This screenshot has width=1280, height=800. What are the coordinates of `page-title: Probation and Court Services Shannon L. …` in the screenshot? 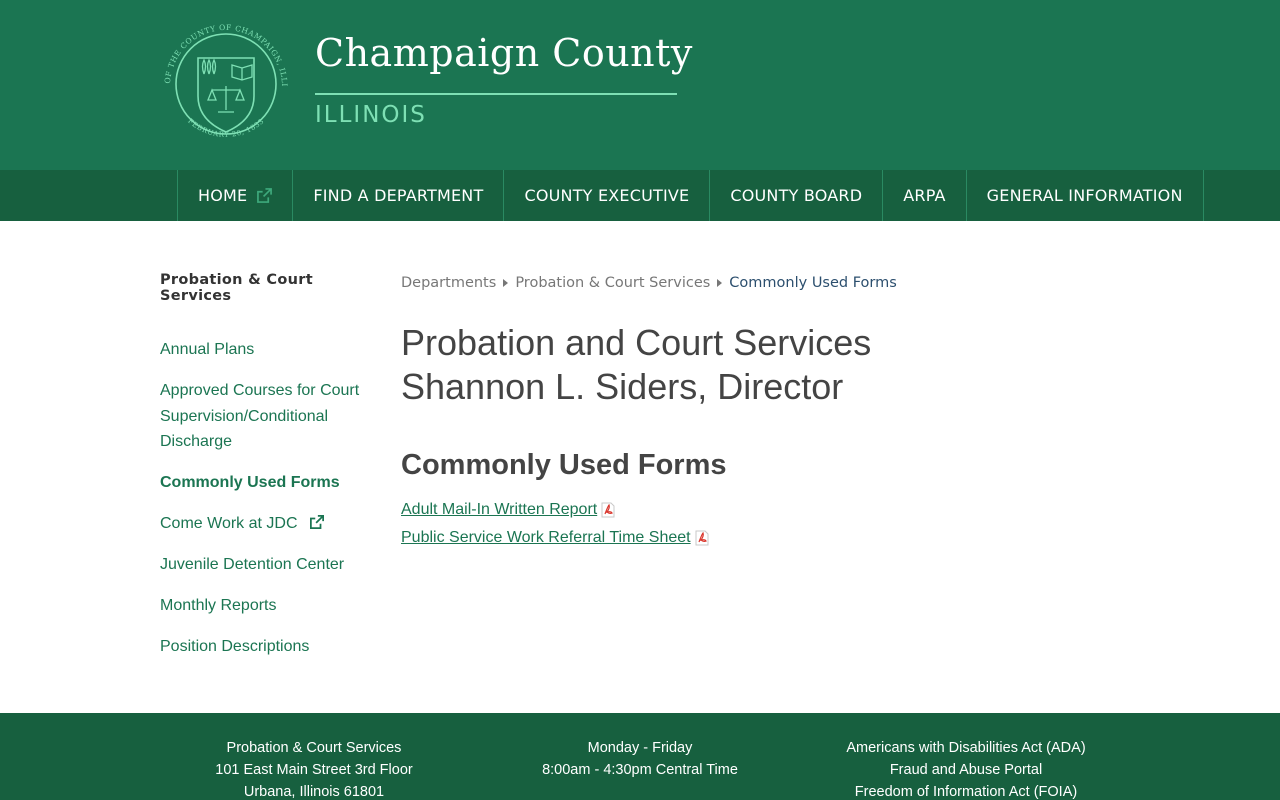 It's located at (751, 365).